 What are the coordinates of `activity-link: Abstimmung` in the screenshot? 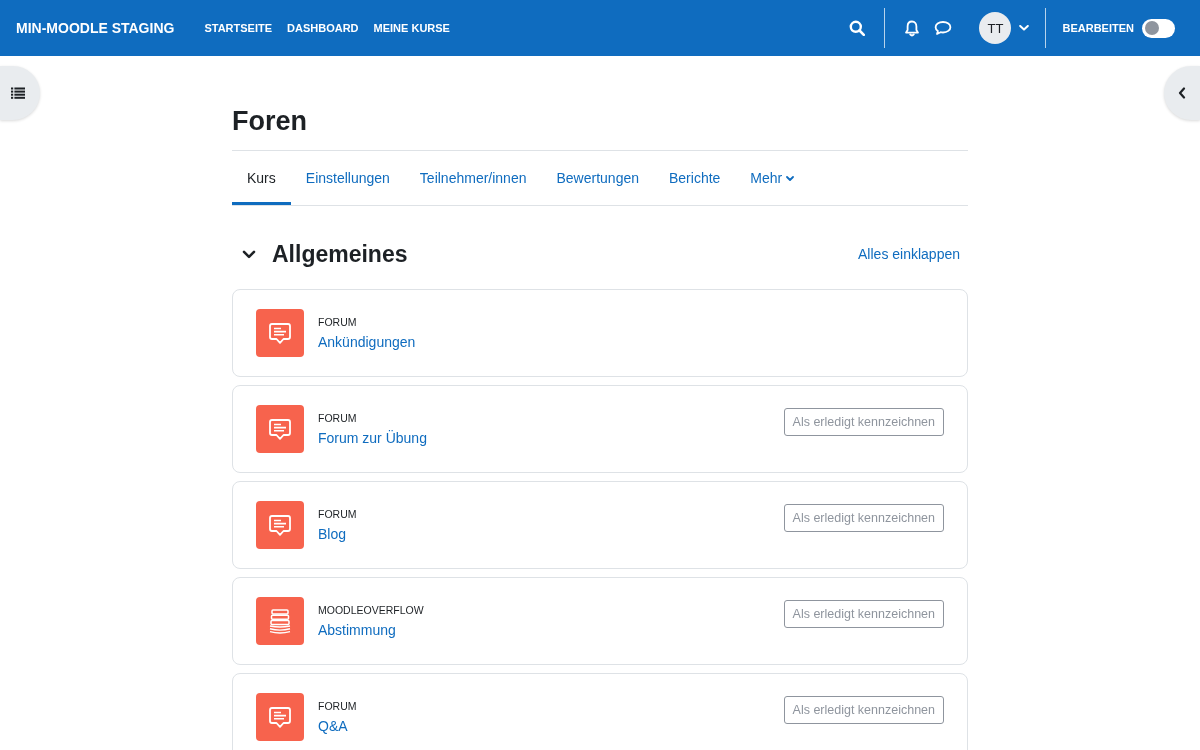 It's located at (357, 629).